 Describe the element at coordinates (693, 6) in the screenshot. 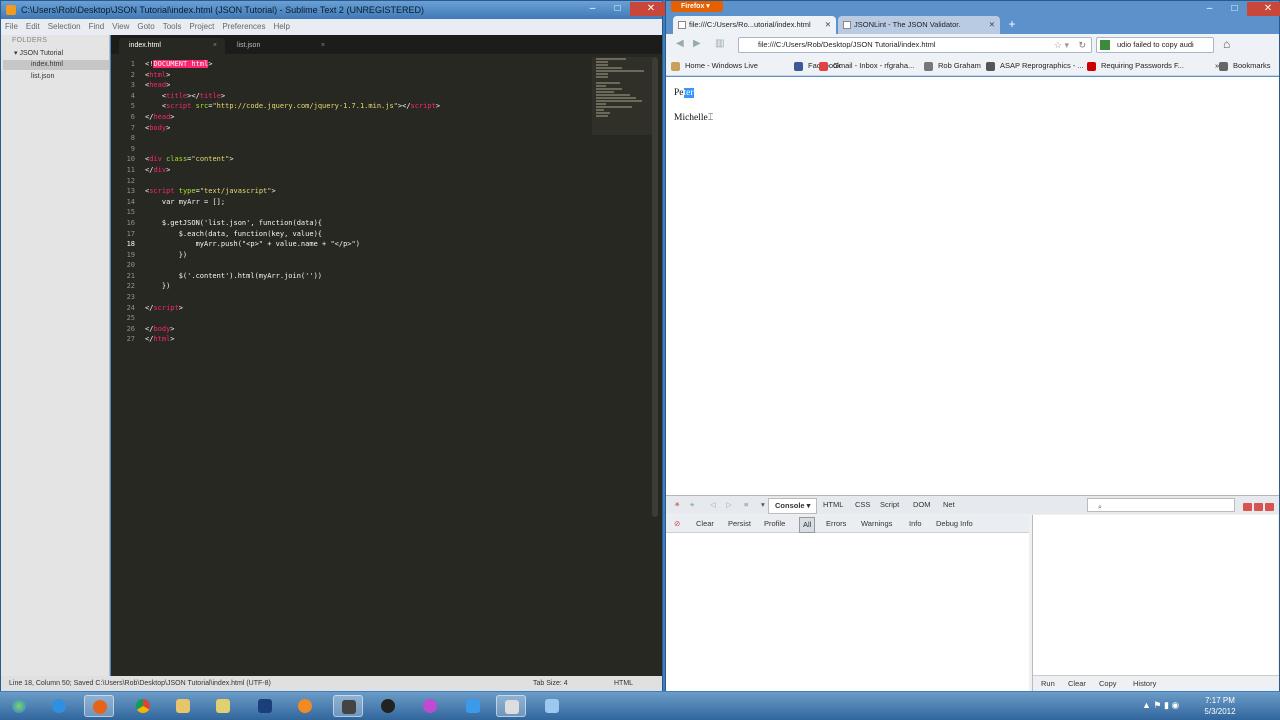

I see `firefox-button-label: Firefox` at that location.